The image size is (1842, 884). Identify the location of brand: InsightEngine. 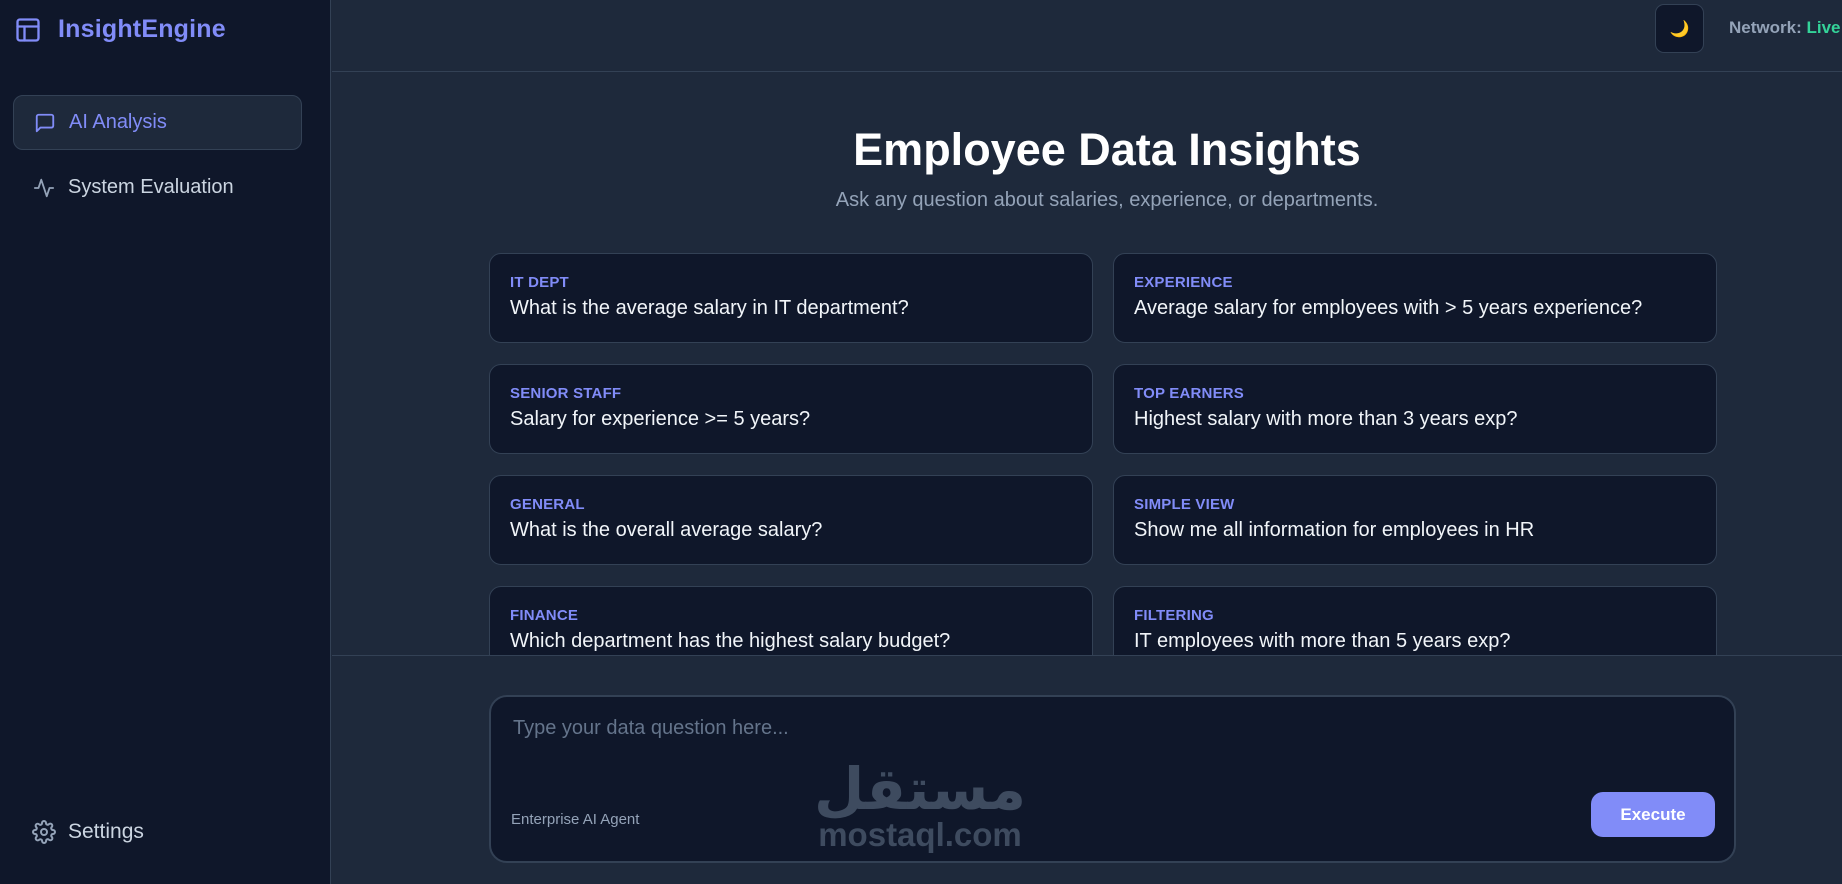
(120, 29).